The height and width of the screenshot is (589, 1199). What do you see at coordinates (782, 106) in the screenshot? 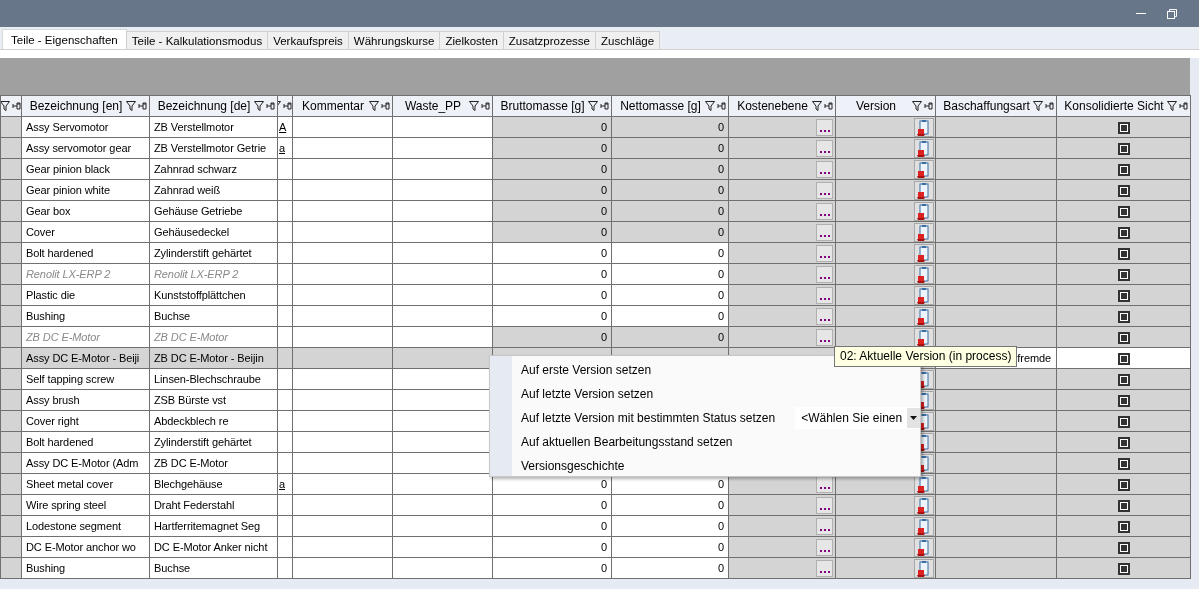
I see `column-header: Kostenebene` at bounding box center [782, 106].